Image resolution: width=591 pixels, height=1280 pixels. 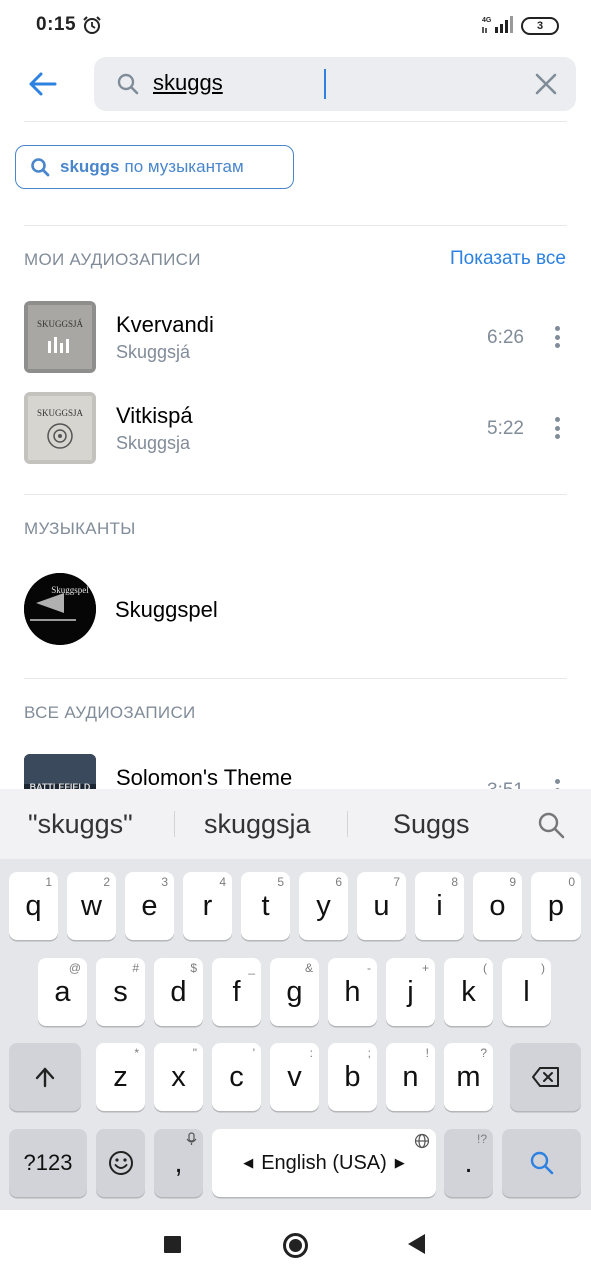 I want to click on track-row: SKUGGSJÁ Kvervandi Skuggsjá 6:26, so click(x=295, y=337).